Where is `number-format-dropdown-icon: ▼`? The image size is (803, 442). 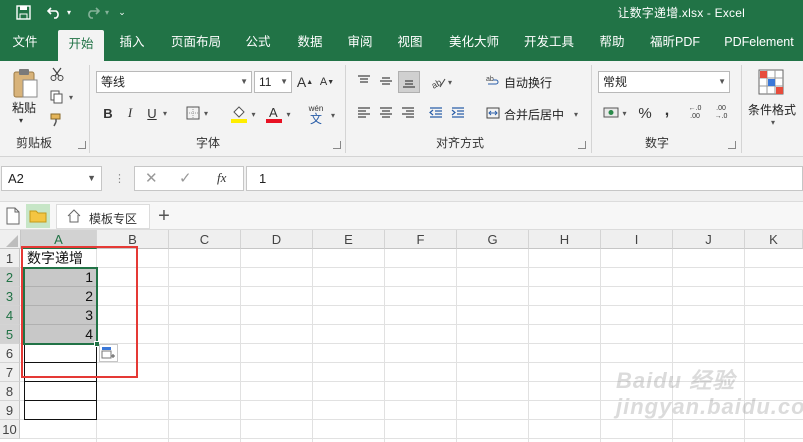
number-format-dropdown-icon: ▼ is located at coordinates (722, 82).